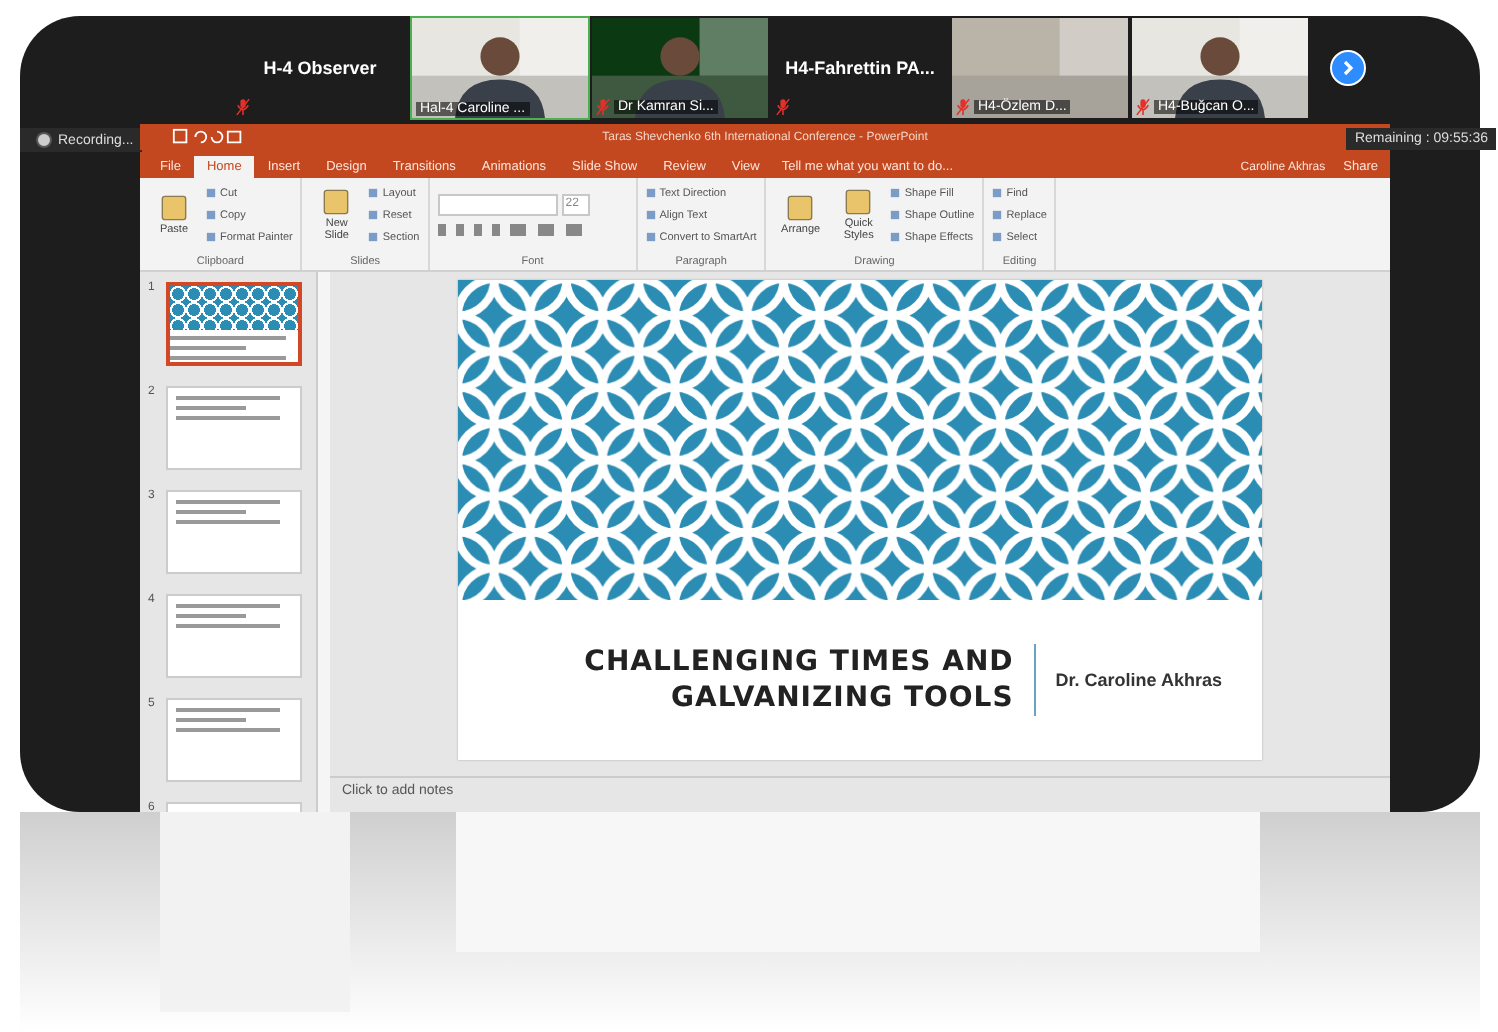 The width and height of the screenshot is (1498, 1032). Describe the element at coordinates (1138, 680) in the screenshot. I see `slide-subtitle: Dr. Caroline Akhras` at that location.